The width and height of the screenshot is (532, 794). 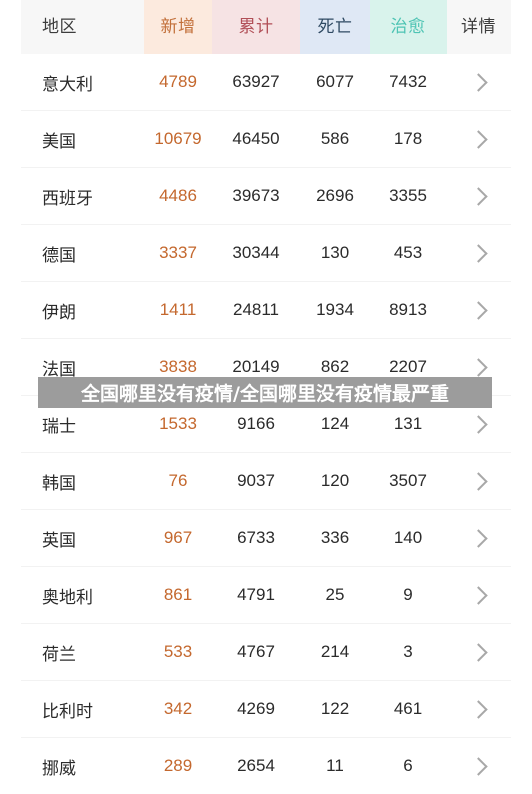 I want to click on table-row: 韩国 76 9037 120 3507, so click(x=266, y=481).